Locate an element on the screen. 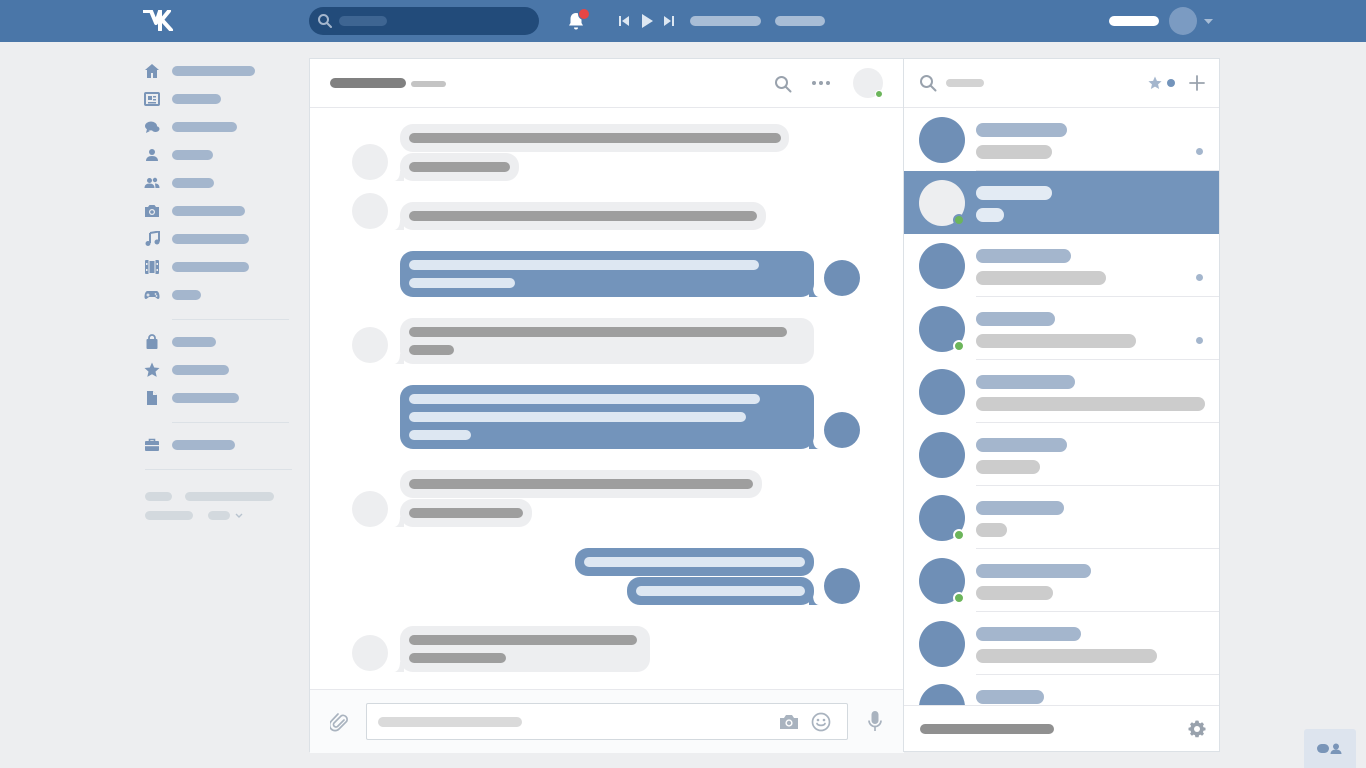 This screenshot has width=1366, height=768. settings-icon is located at coordinates (1197, 729).